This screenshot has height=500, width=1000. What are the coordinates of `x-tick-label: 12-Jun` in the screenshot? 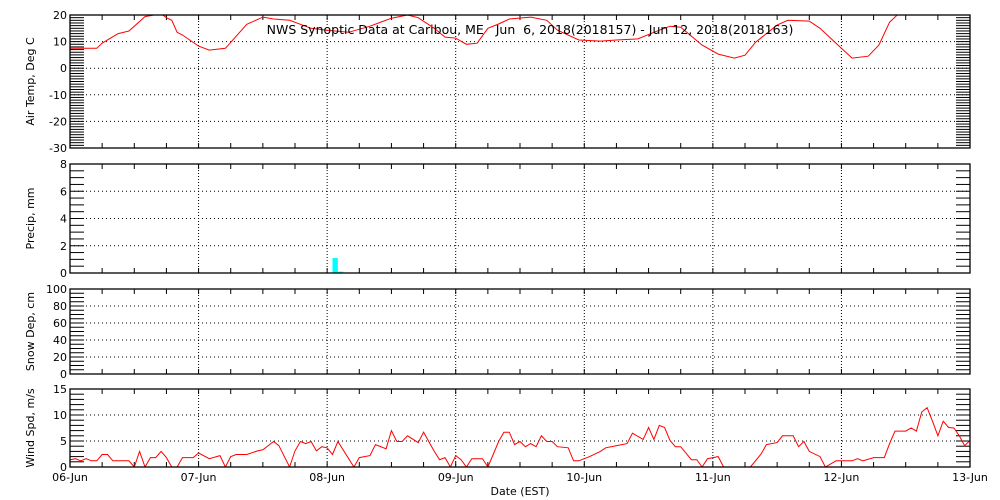 It's located at (842, 477).